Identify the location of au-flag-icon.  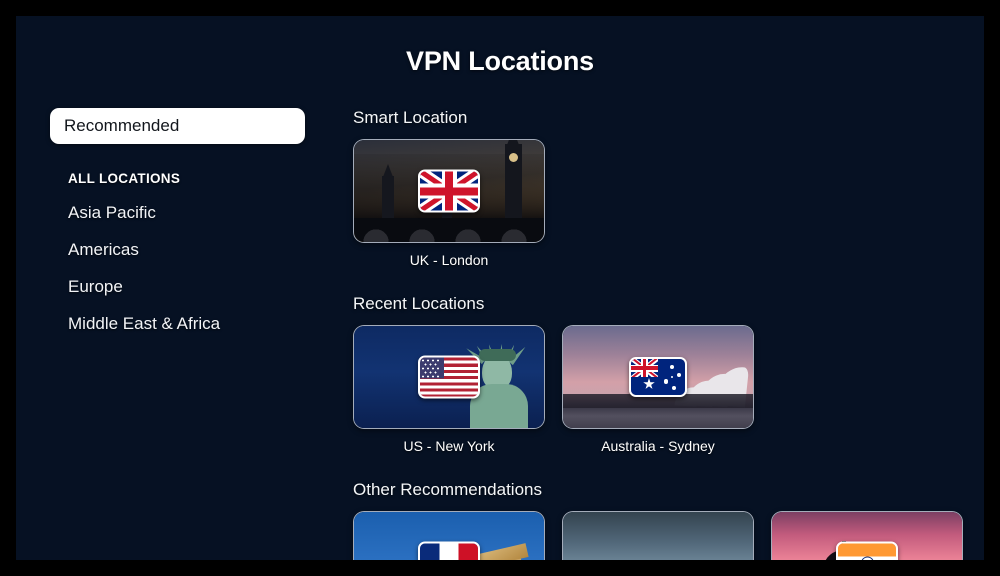
(658, 377).